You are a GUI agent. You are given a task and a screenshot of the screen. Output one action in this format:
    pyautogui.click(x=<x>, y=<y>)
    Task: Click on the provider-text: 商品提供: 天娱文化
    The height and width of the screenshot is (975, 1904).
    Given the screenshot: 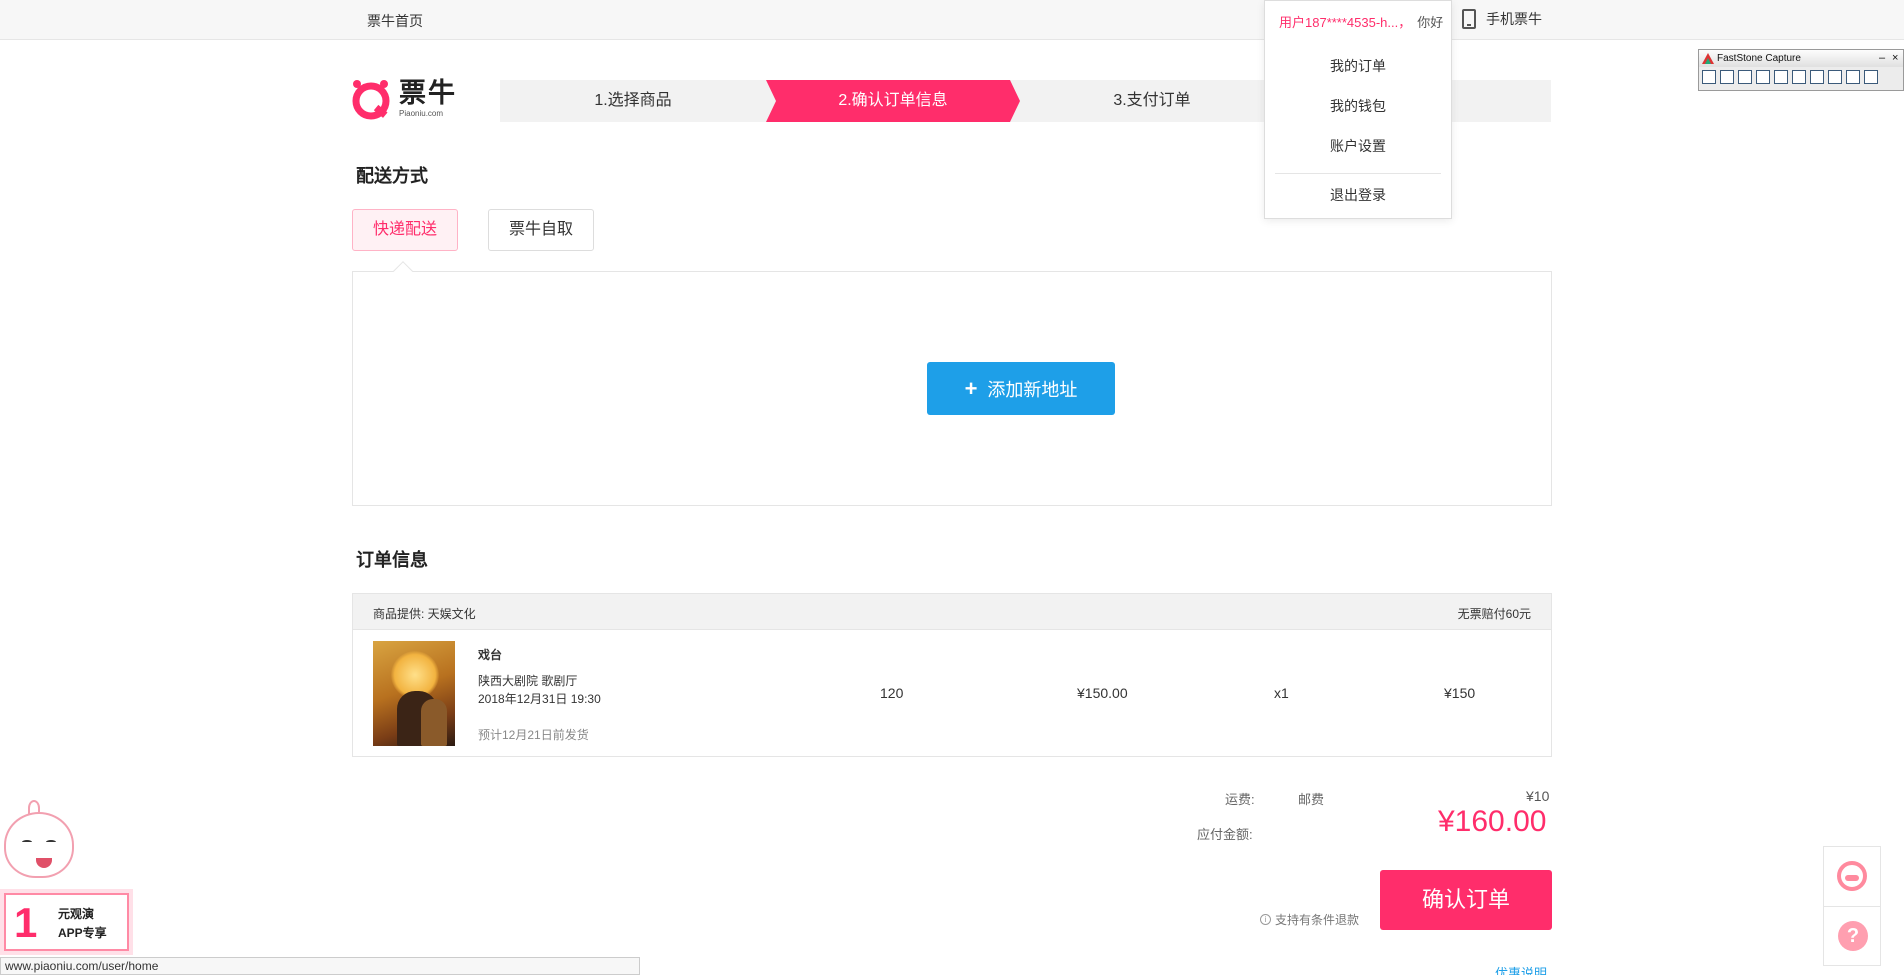 What is the action you would take?
    pyautogui.click(x=424, y=614)
    